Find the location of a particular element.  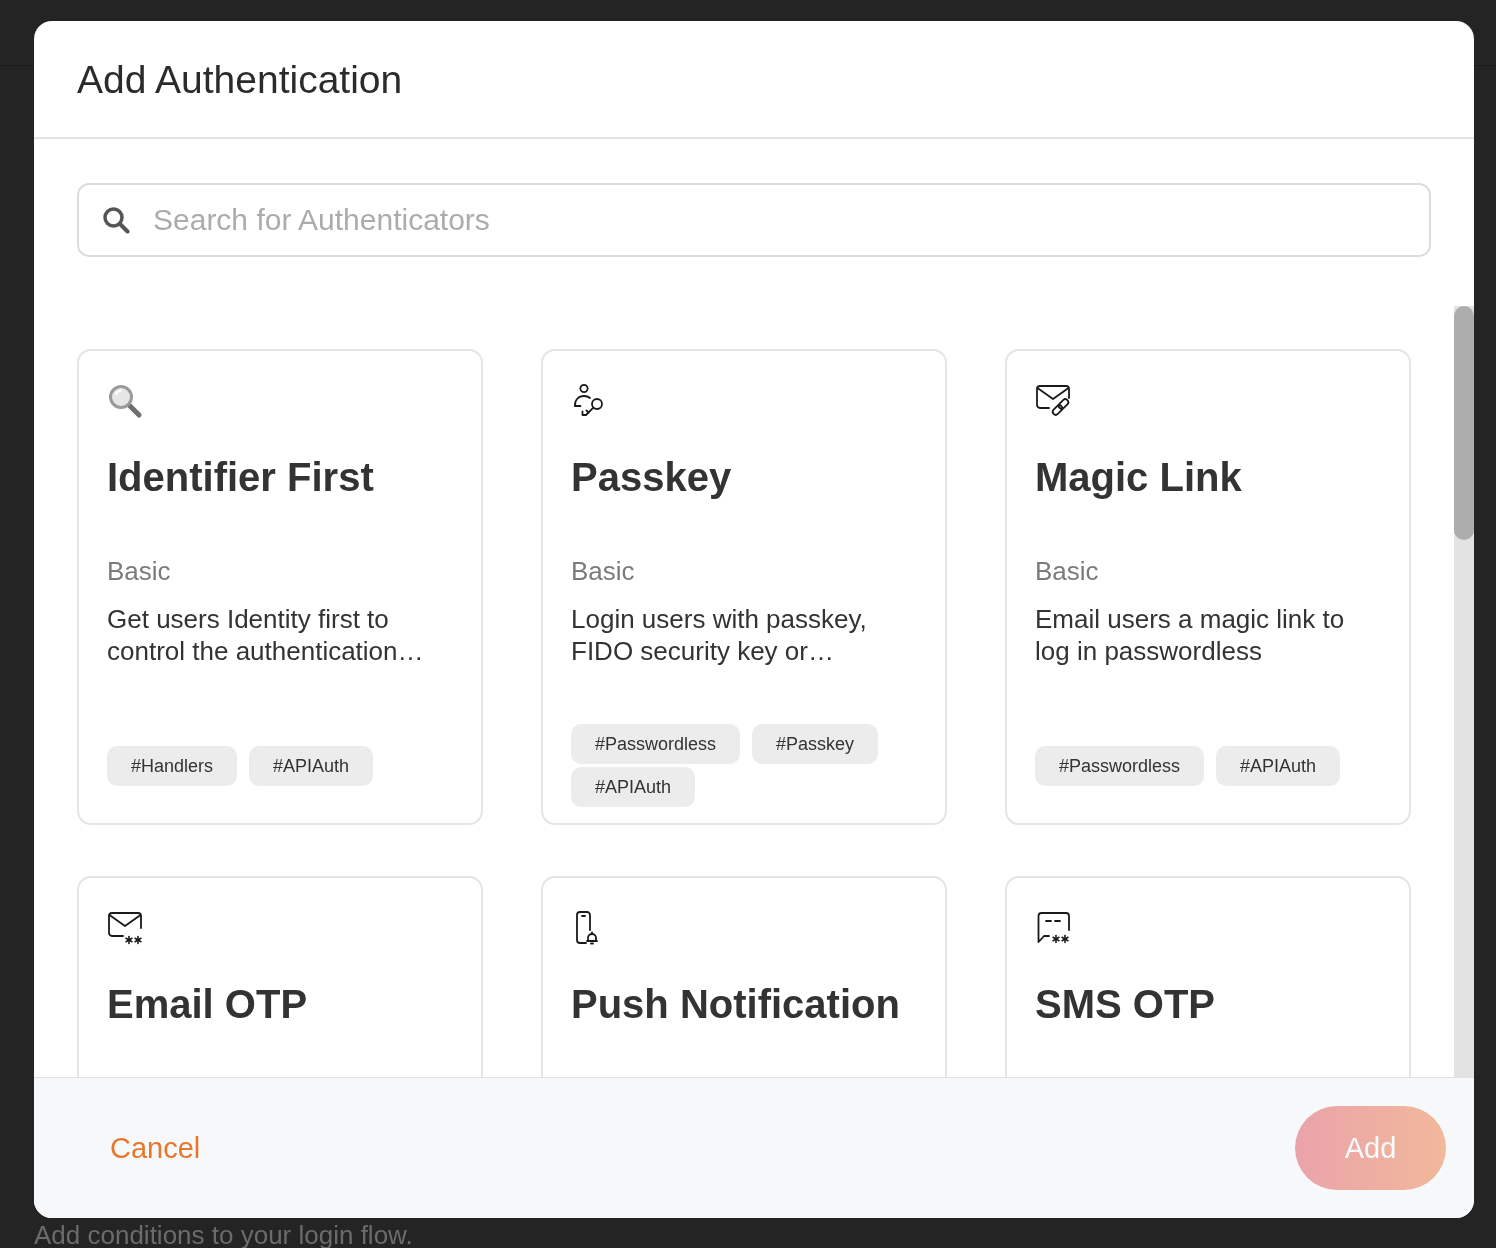

search-icon is located at coordinates (116, 220).